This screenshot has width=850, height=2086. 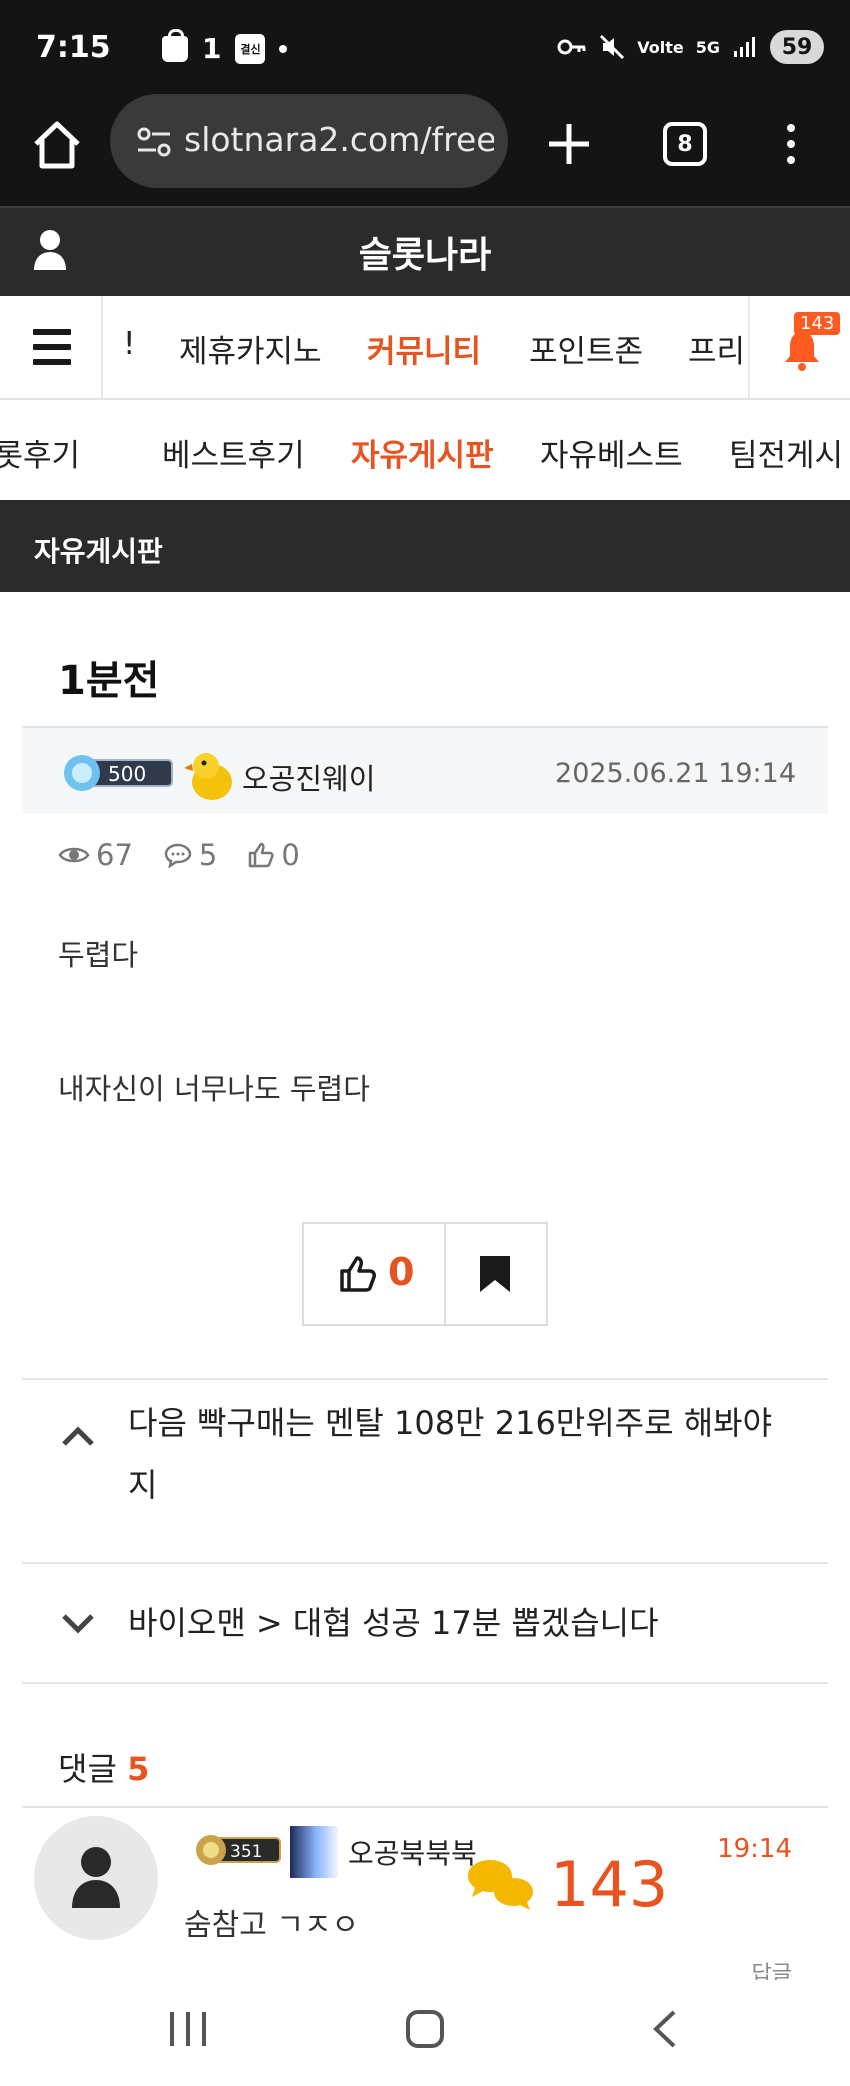 What do you see at coordinates (425, 2029) in the screenshot?
I see `home-icon` at bounding box center [425, 2029].